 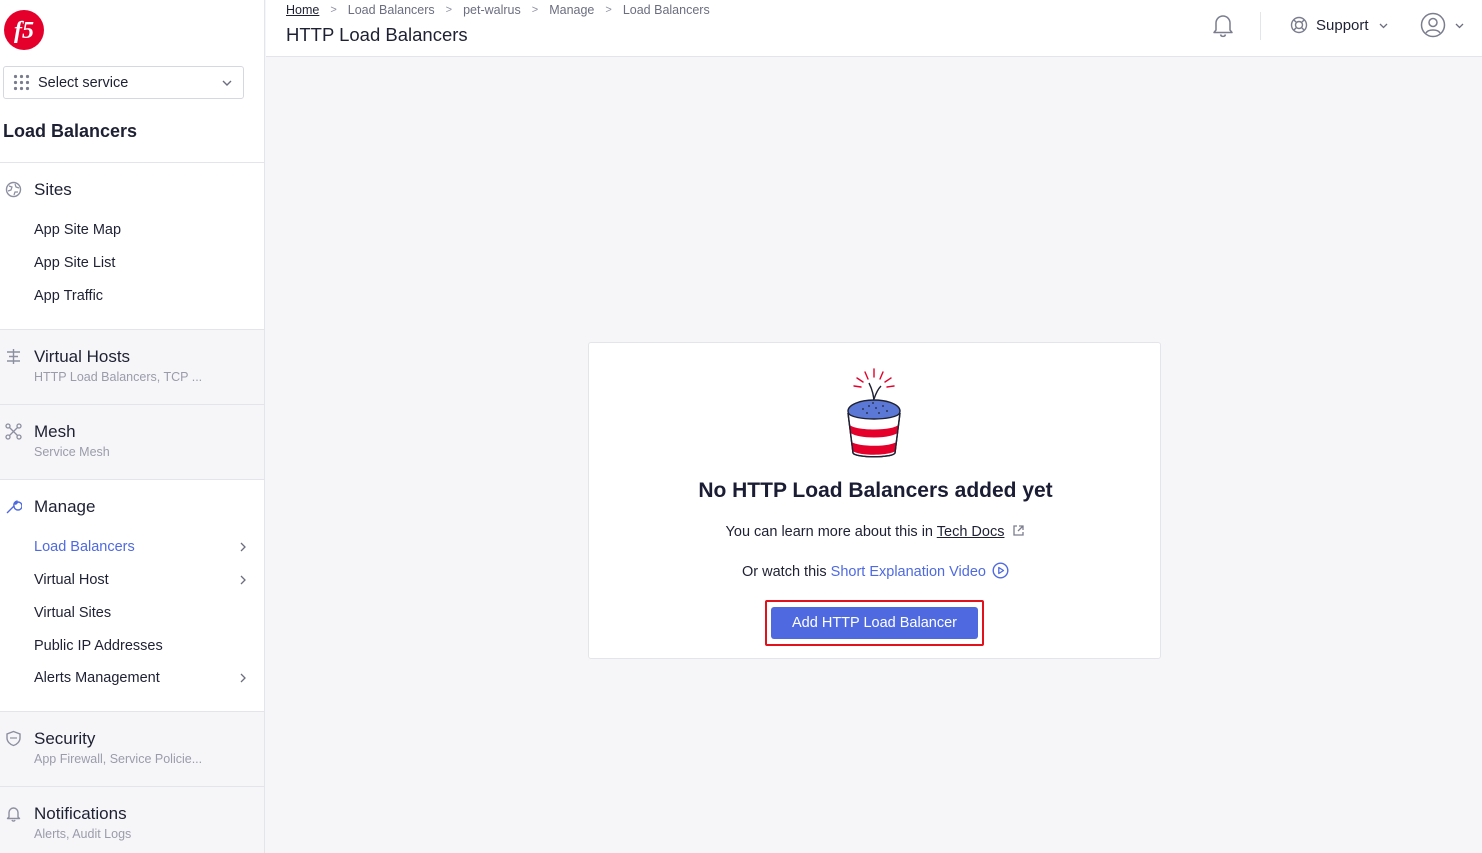 I want to click on sidebar-item-virtual-host: Virtual Host, so click(x=71, y=580).